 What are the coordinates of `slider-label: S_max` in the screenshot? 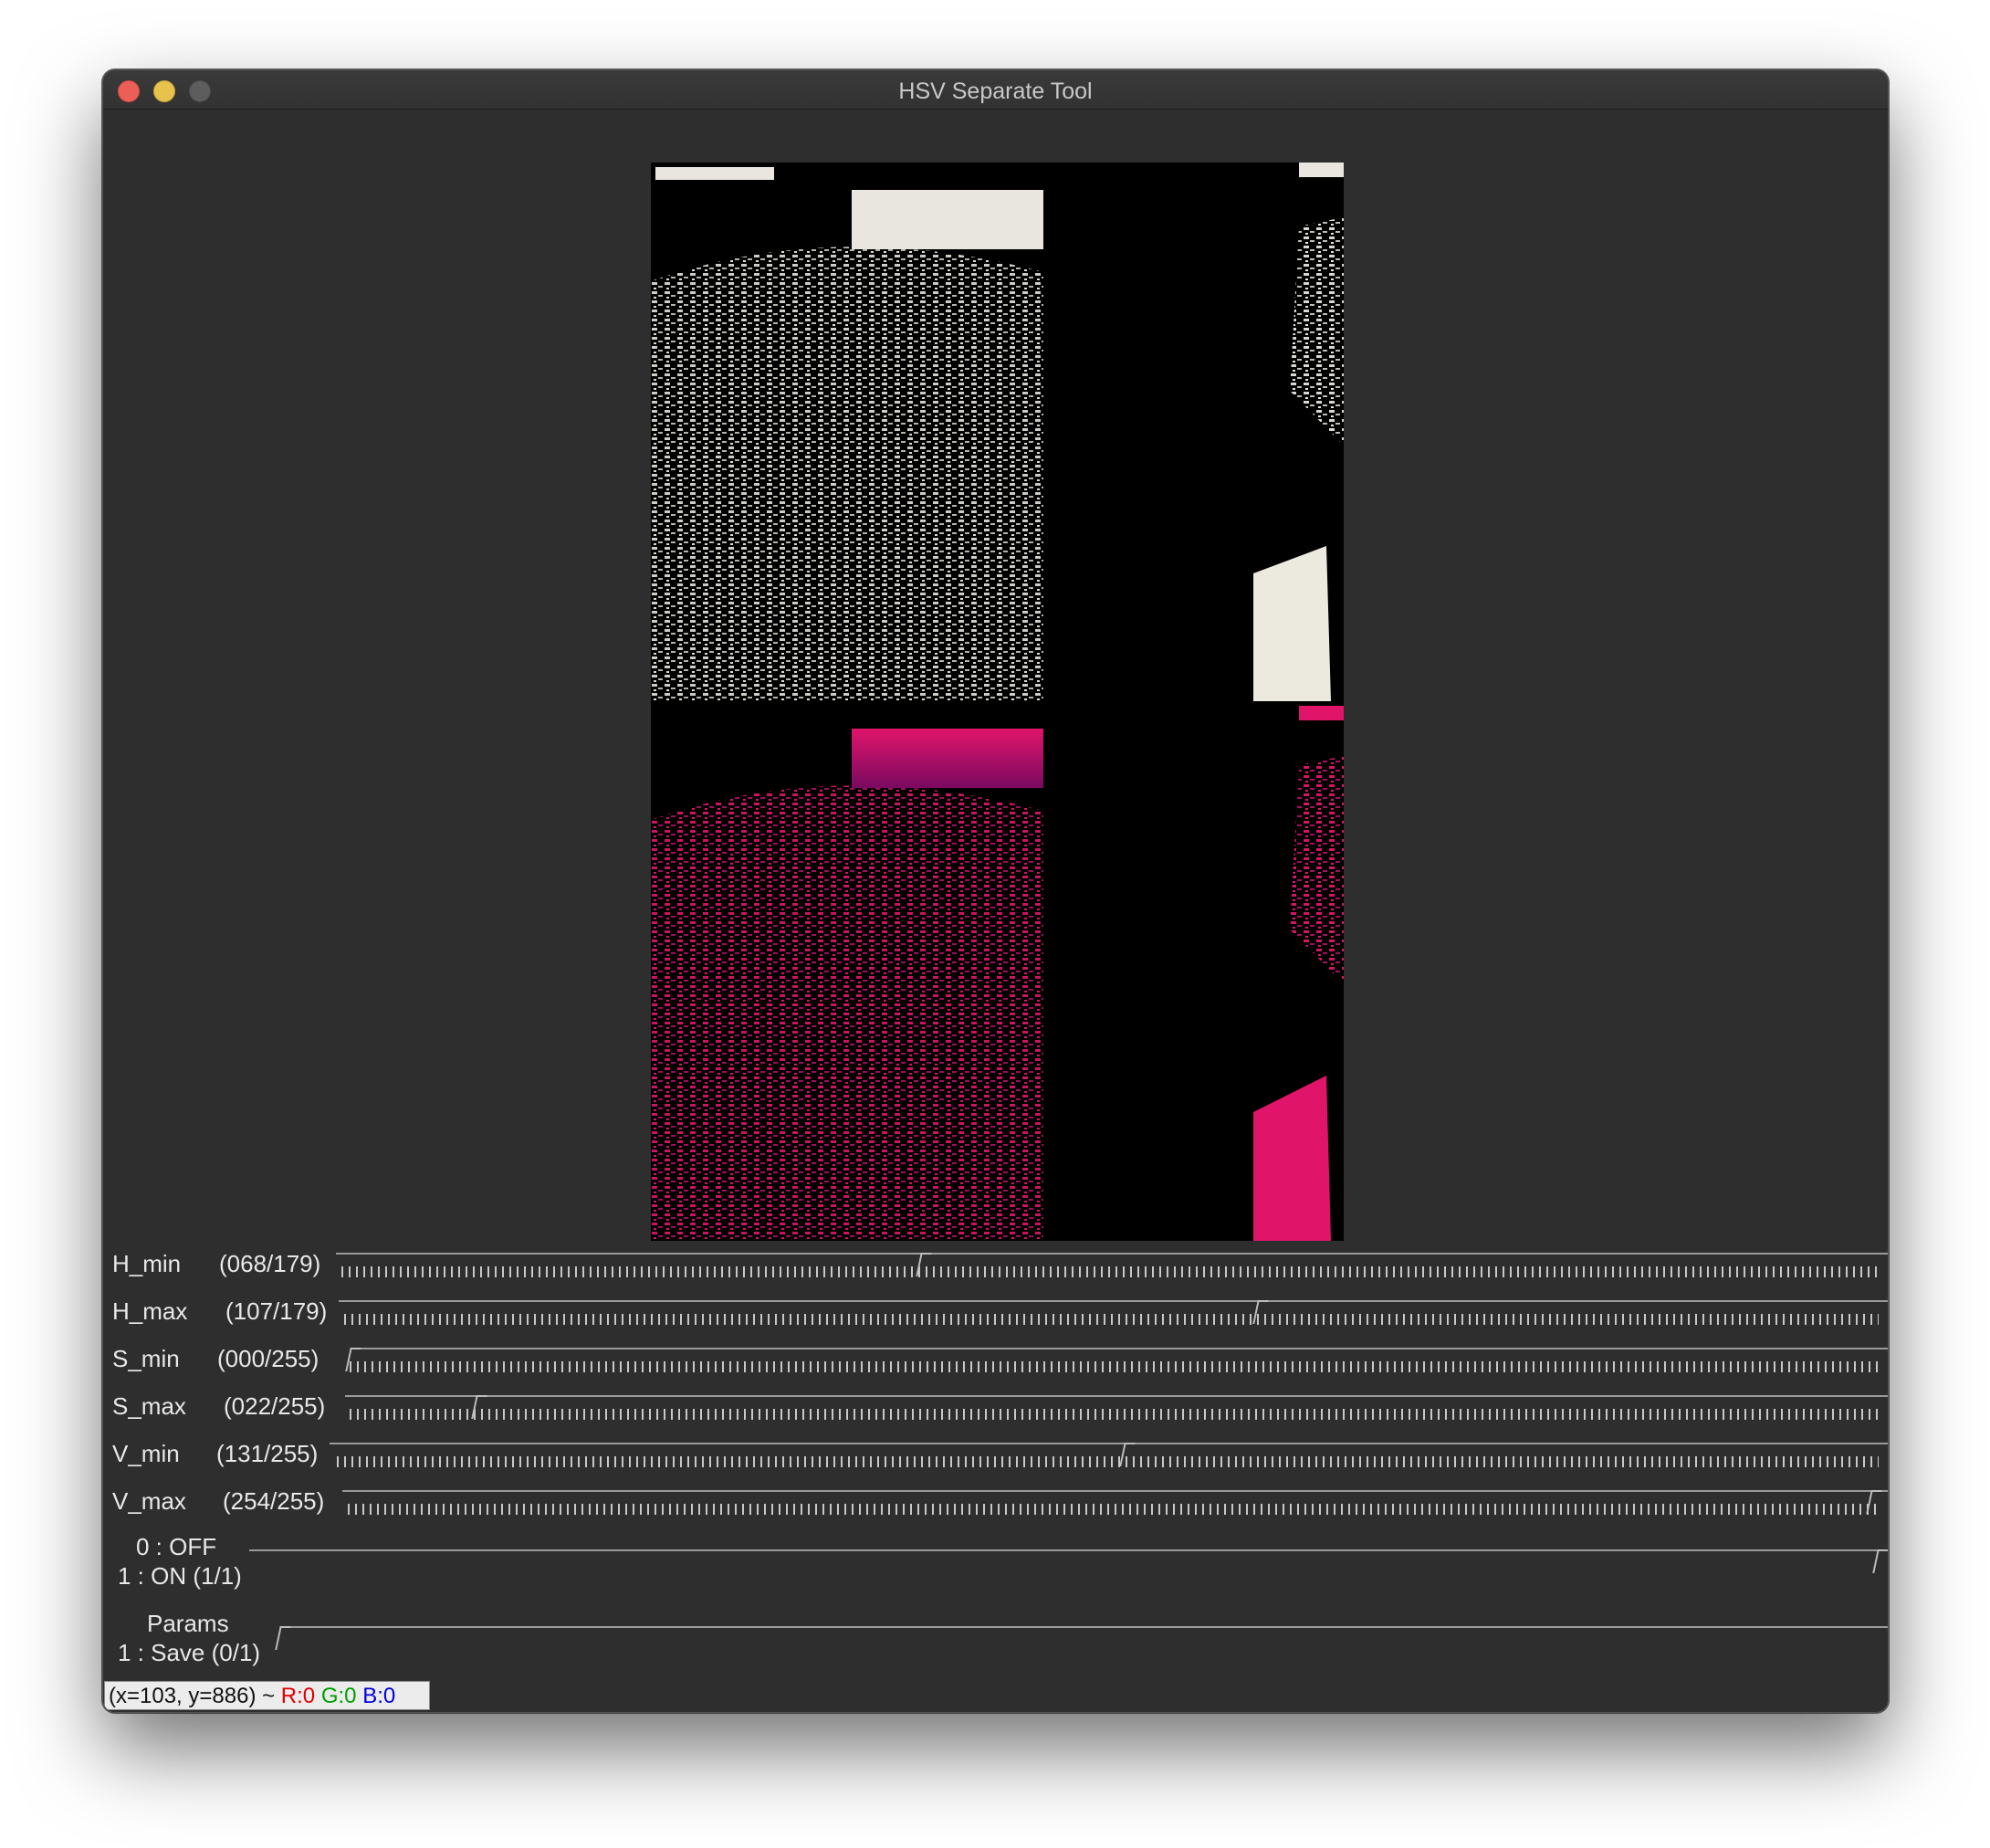 It's located at (149, 1406).